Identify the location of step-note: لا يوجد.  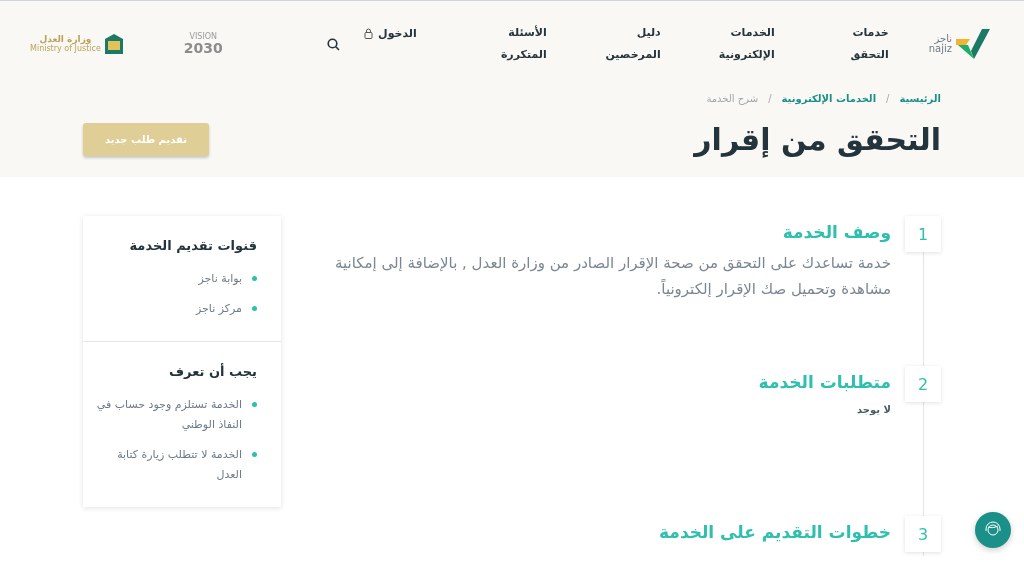
(873, 409).